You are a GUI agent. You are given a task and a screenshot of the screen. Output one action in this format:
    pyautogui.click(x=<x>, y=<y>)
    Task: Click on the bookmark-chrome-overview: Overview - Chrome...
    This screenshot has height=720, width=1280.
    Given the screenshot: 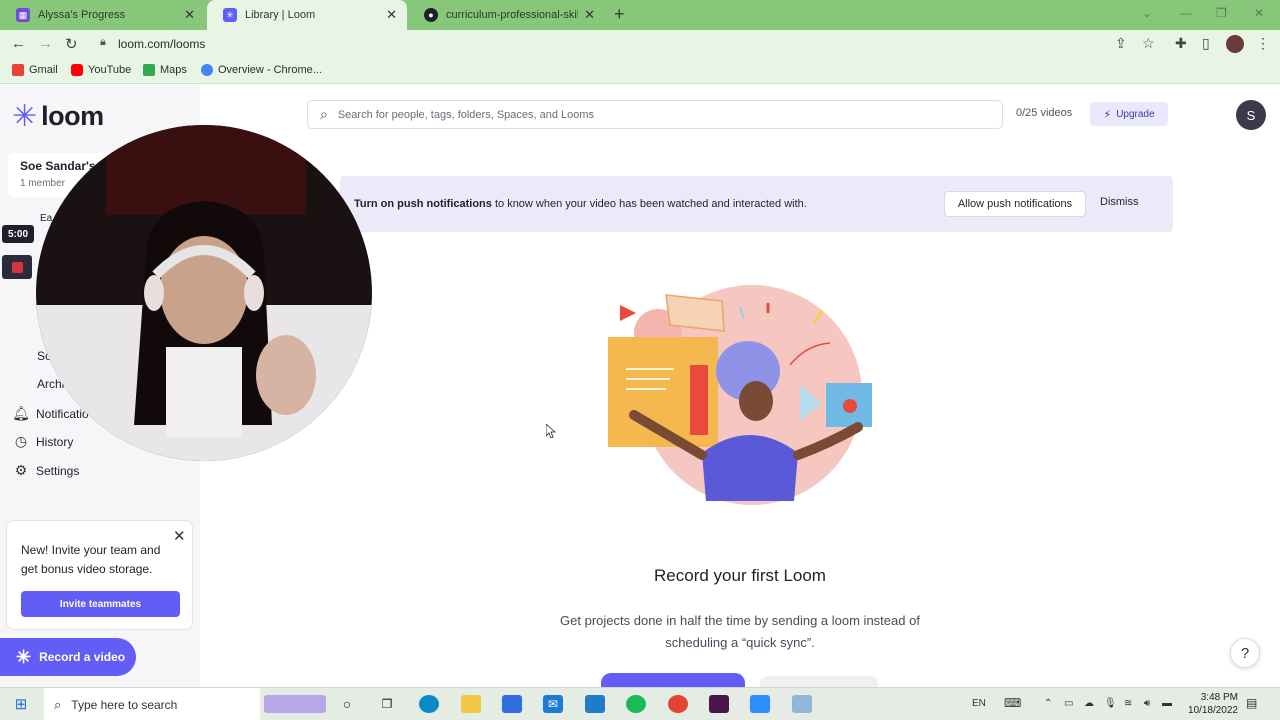 What is the action you would take?
    pyautogui.click(x=261, y=70)
    